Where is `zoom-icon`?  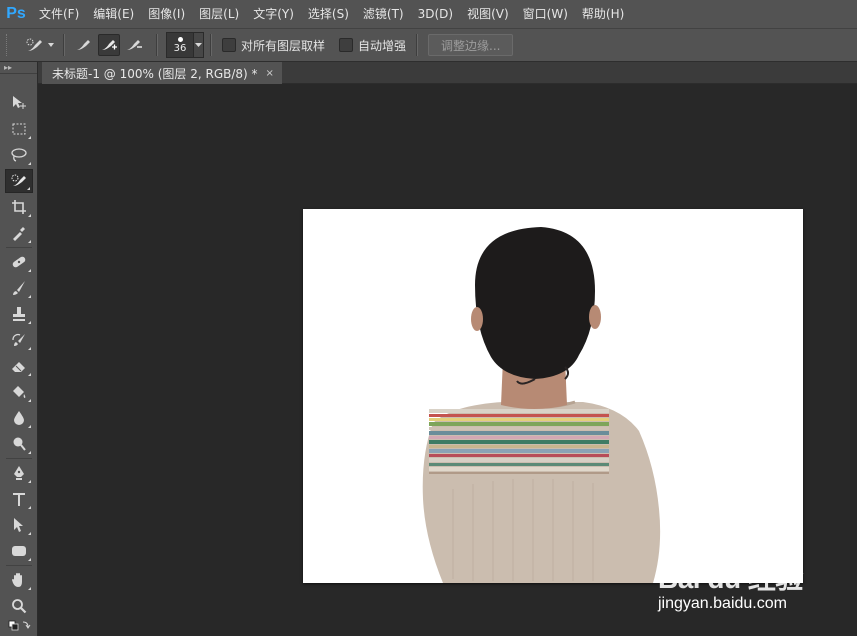 zoom-icon is located at coordinates (19, 606).